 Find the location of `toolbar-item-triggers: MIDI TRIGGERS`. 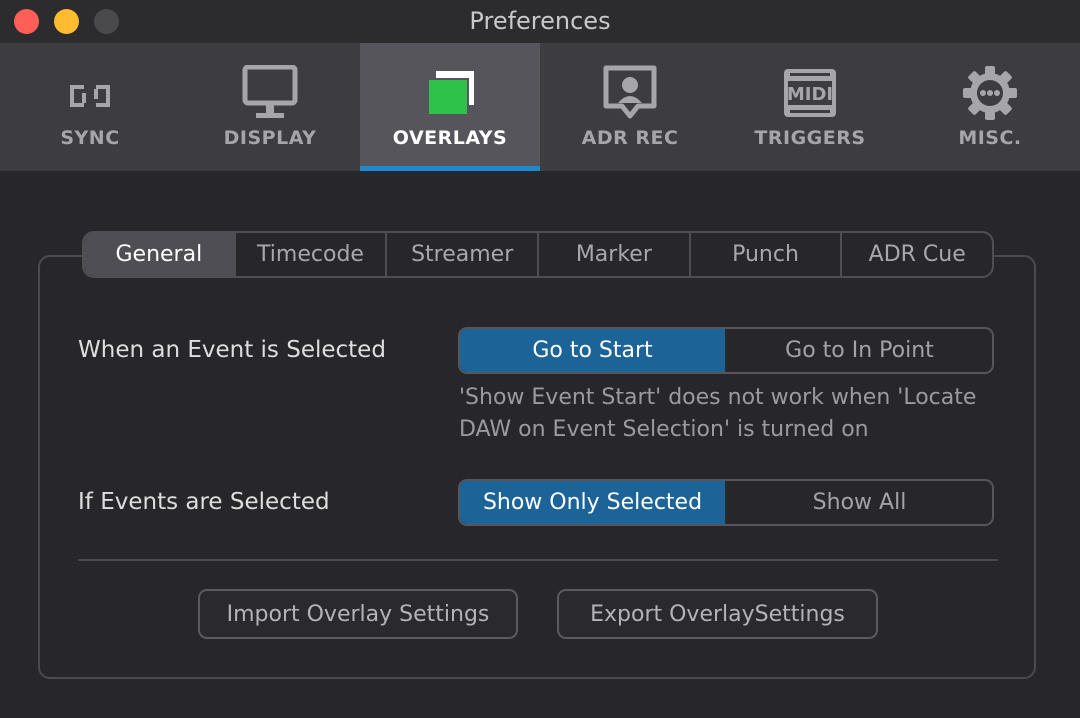

toolbar-item-triggers: MIDI TRIGGERS is located at coordinates (810, 107).